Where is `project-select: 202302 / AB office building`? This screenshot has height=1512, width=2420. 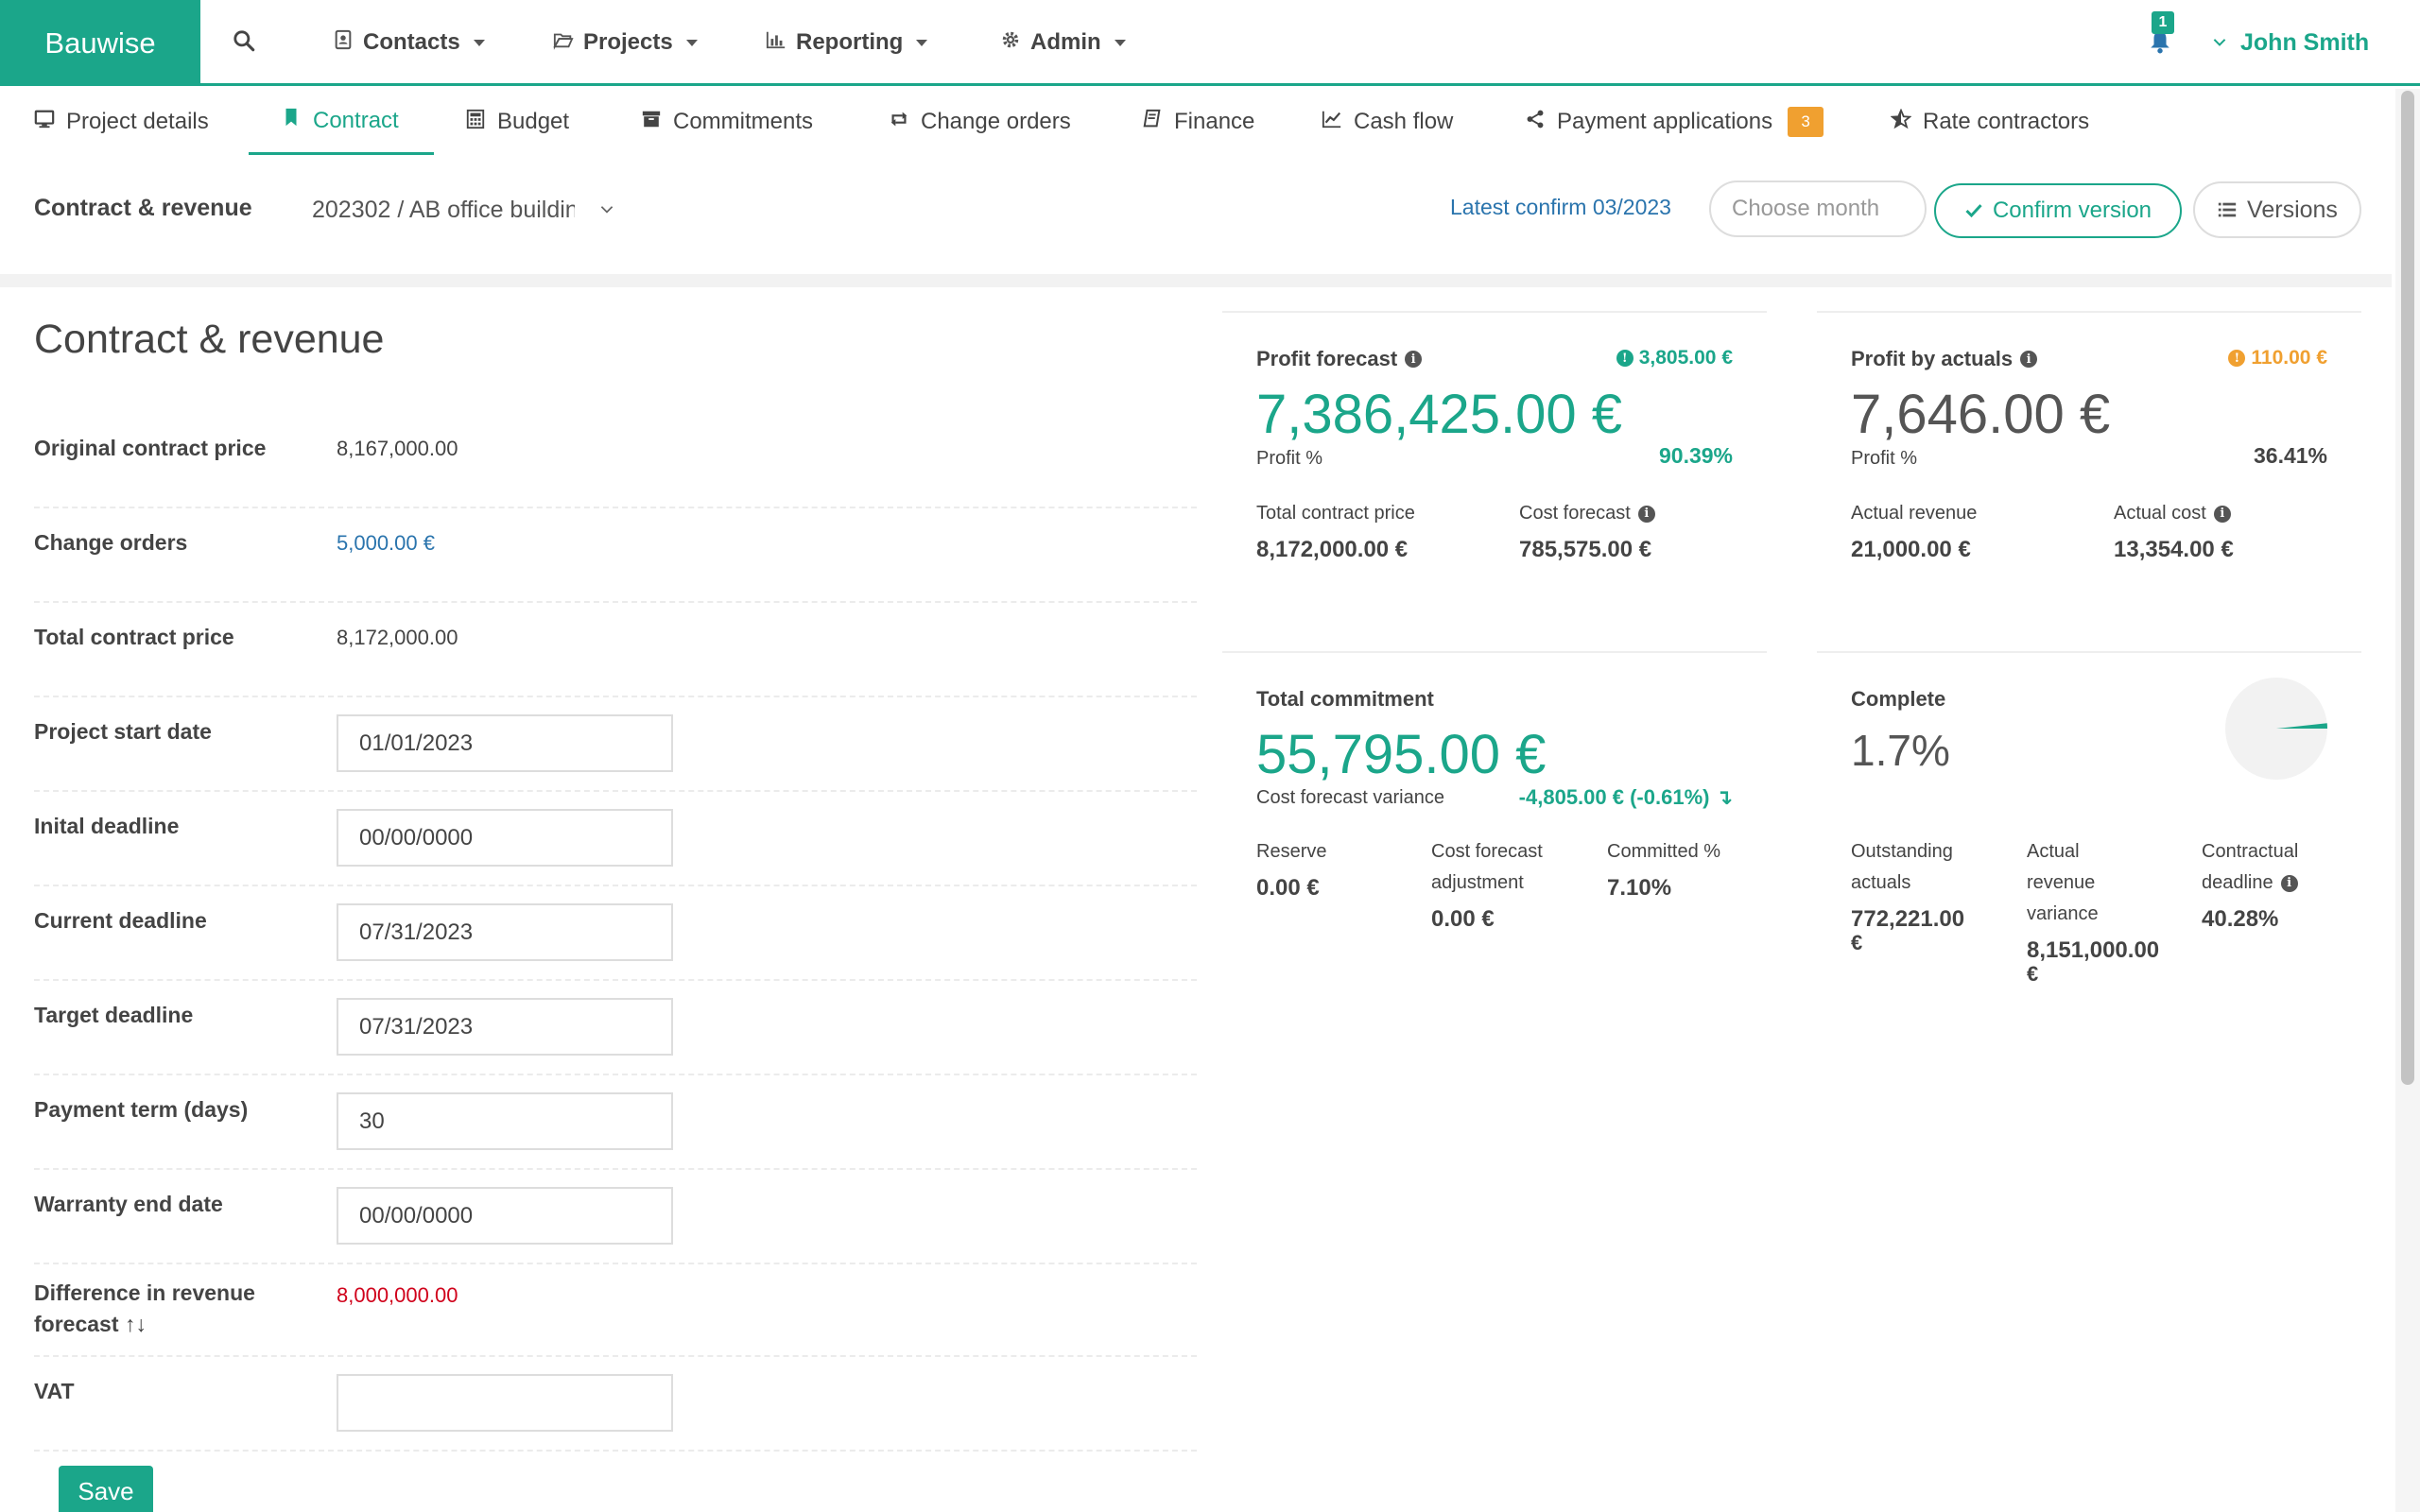 project-select: 202302 / AB office building is located at coordinates (463, 210).